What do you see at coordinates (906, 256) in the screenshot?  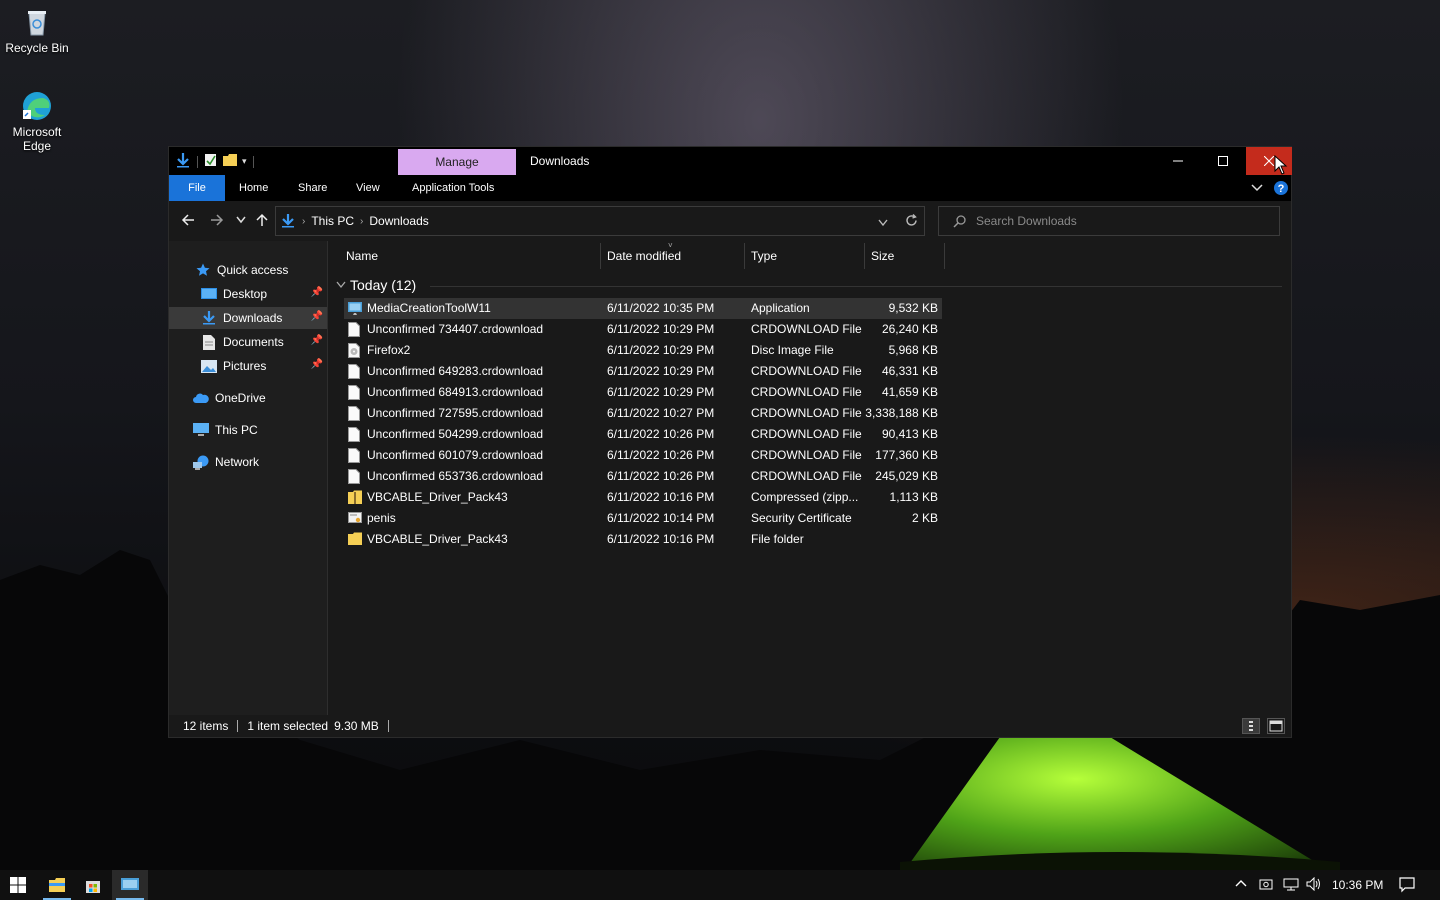 I see `column-header-size: Size` at bounding box center [906, 256].